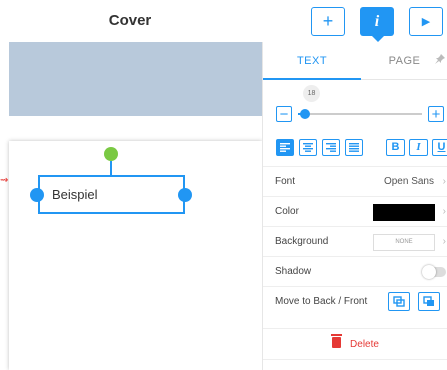  What do you see at coordinates (355, 241) in the screenshot?
I see `background-row: Background NONE ›` at bounding box center [355, 241].